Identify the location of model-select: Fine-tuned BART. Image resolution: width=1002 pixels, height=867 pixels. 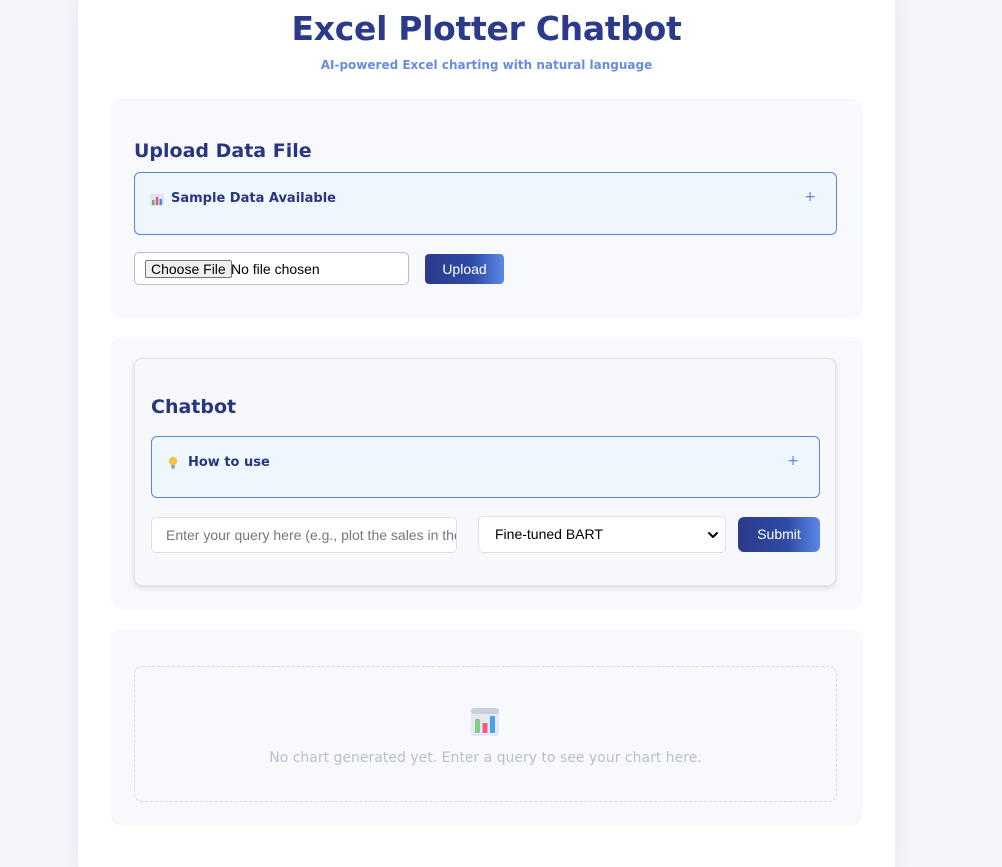
(602, 534).